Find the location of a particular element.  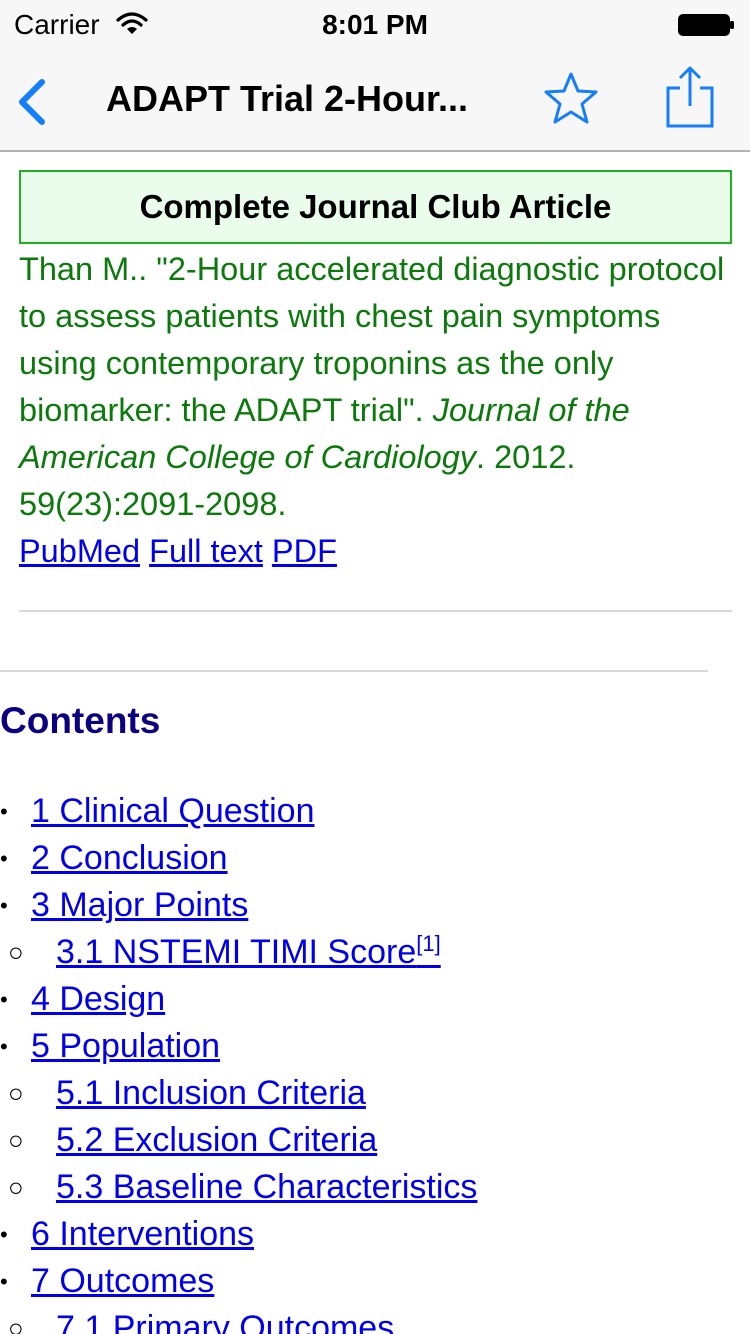

toc-link-label: 7 Outcomes is located at coordinates (123, 1281).